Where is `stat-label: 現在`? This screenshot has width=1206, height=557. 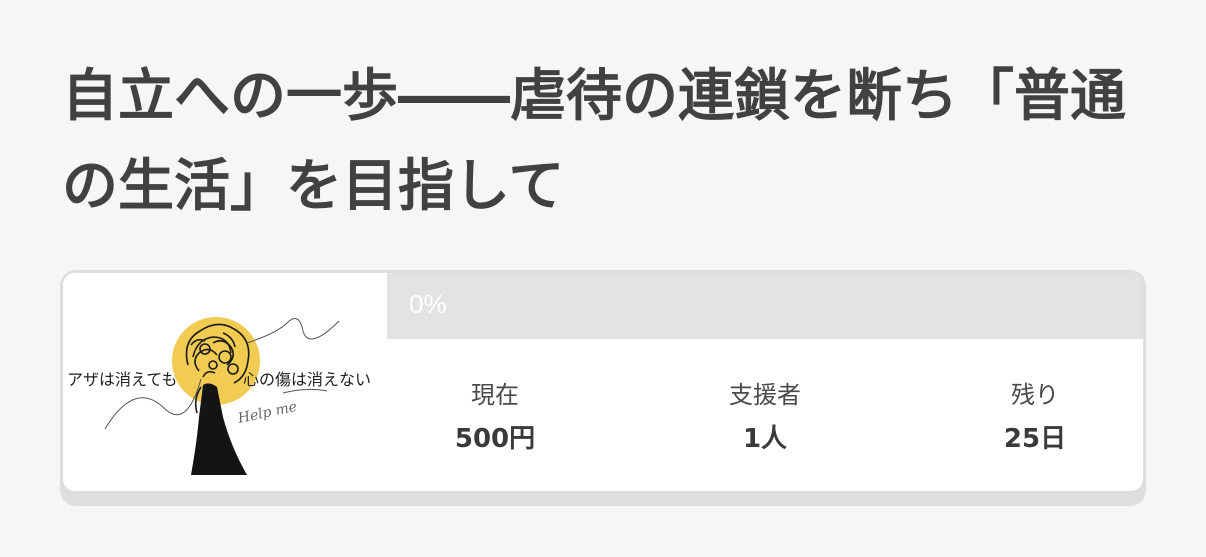 stat-label: 現在 is located at coordinates (495, 395).